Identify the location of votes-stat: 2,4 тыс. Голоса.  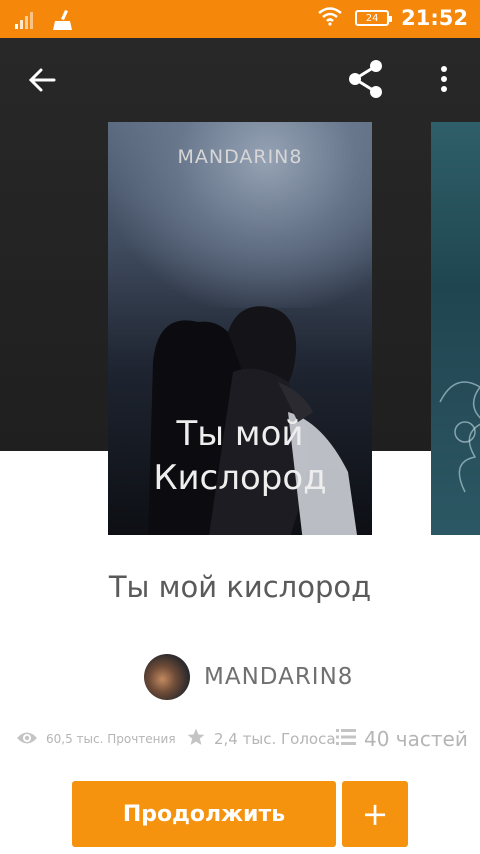
(261, 739).